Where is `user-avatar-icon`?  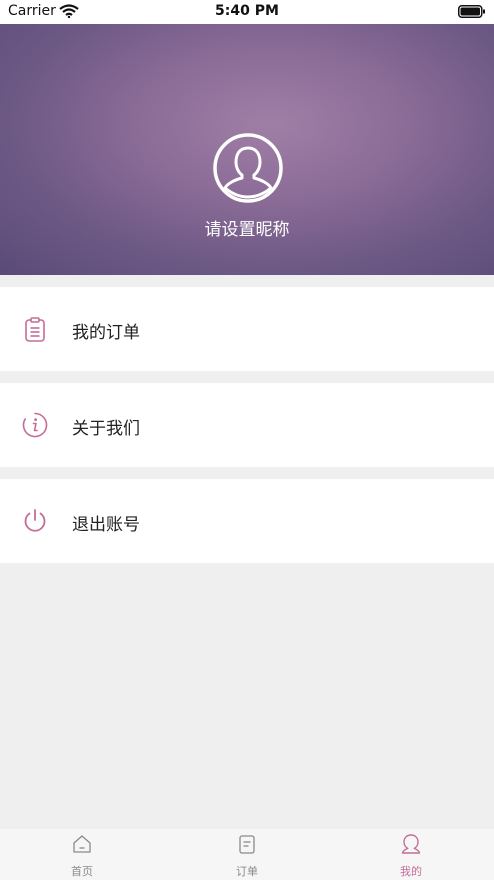
user-avatar-icon is located at coordinates (248, 168).